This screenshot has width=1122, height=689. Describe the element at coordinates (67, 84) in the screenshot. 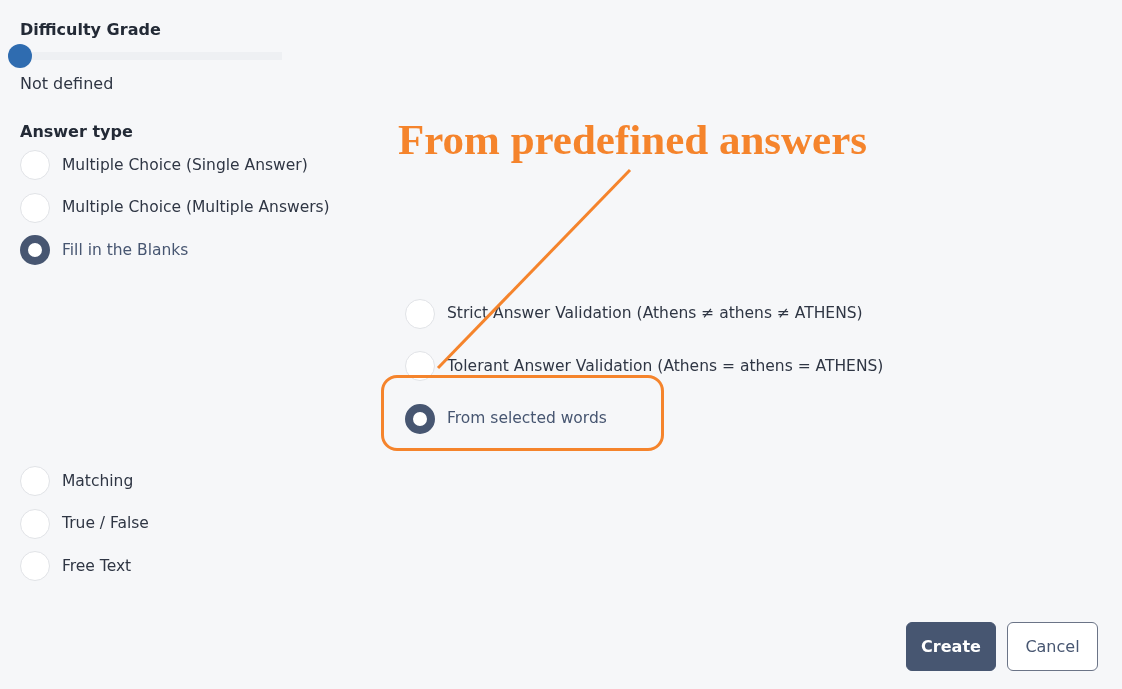

I see `slider-value: Not defined` at that location.